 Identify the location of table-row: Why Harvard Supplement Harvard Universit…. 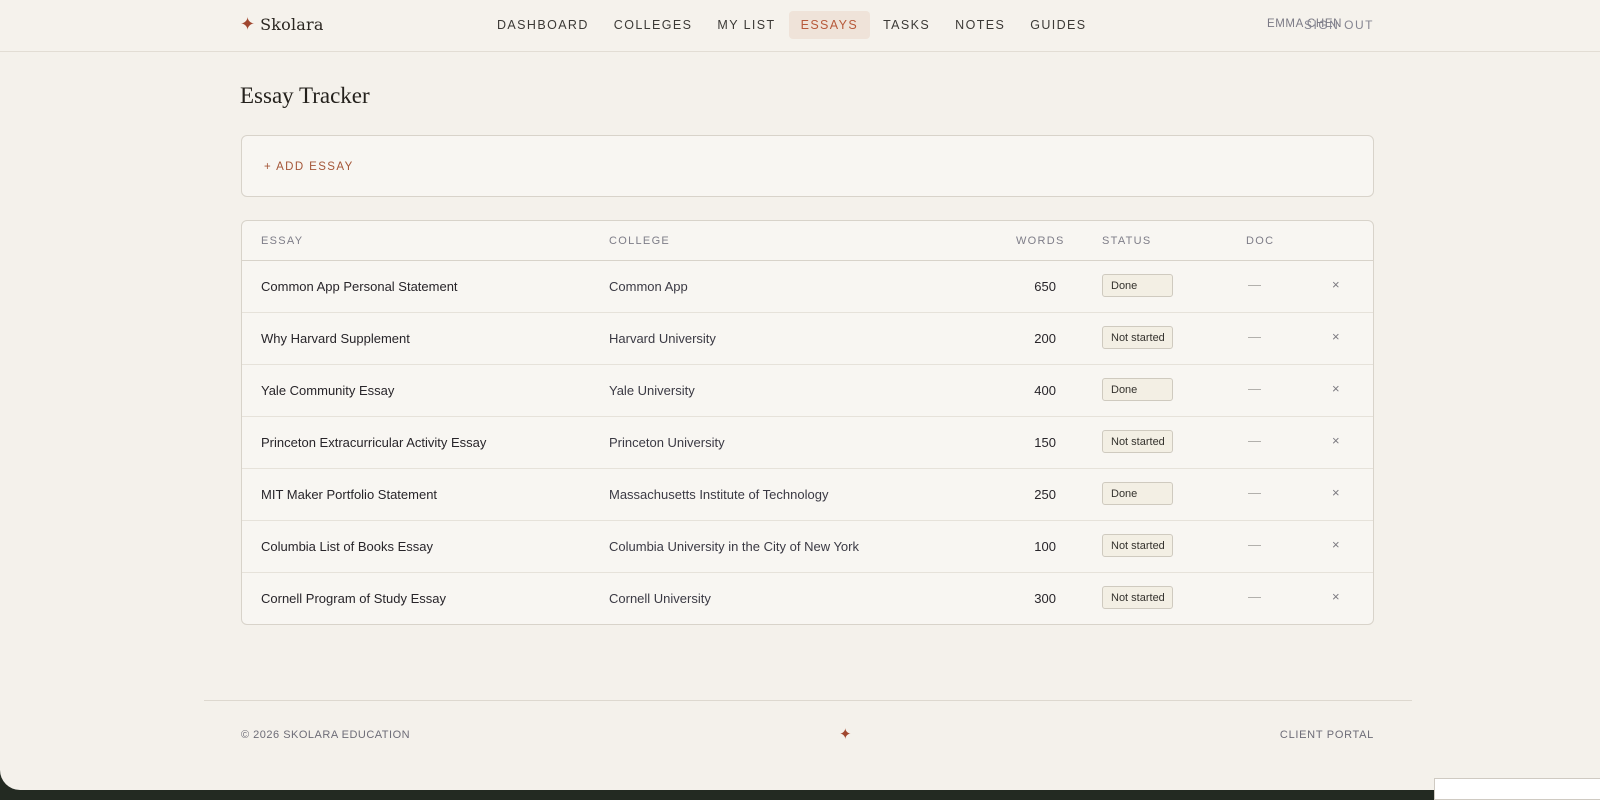
(807, 339).